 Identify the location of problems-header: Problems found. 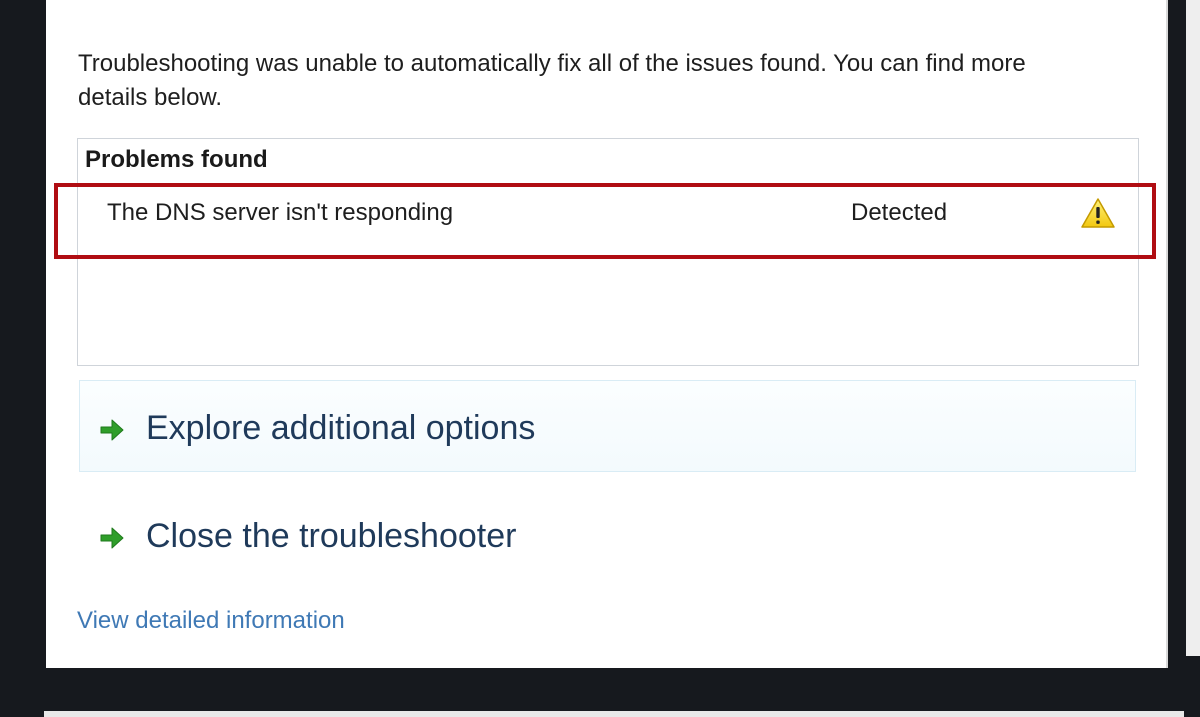
(176, 159).